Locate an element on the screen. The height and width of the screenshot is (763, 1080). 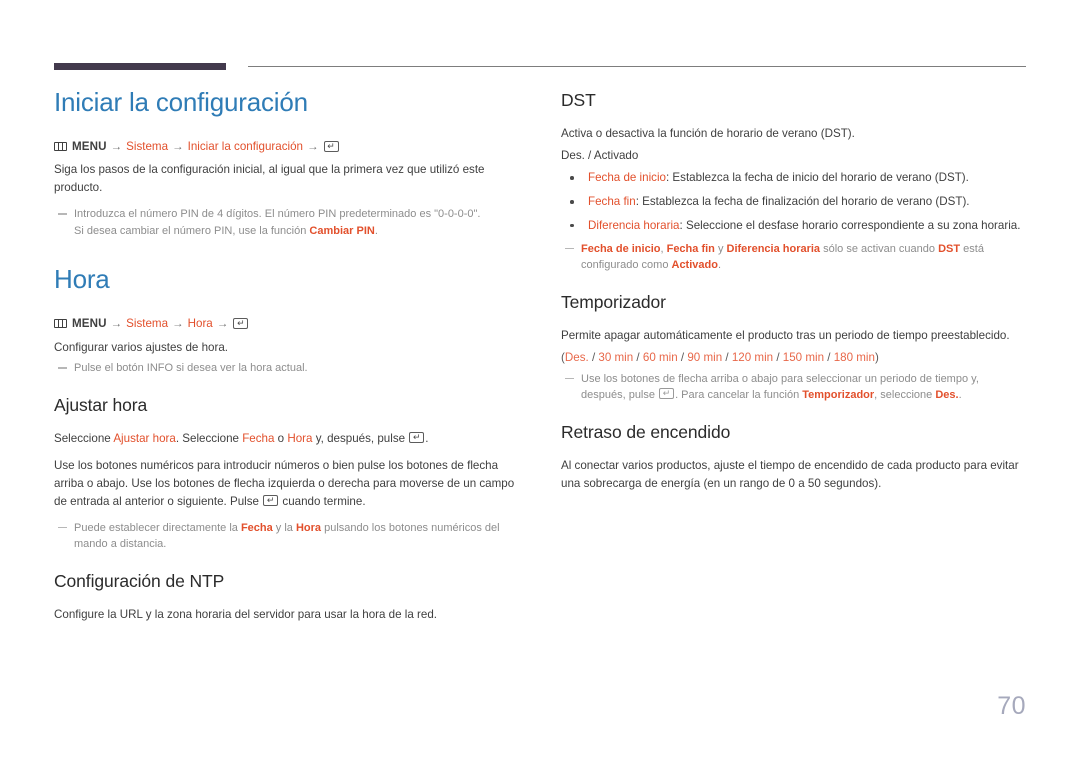
note-link-hora: Hora is located at coordinates (308, 527).